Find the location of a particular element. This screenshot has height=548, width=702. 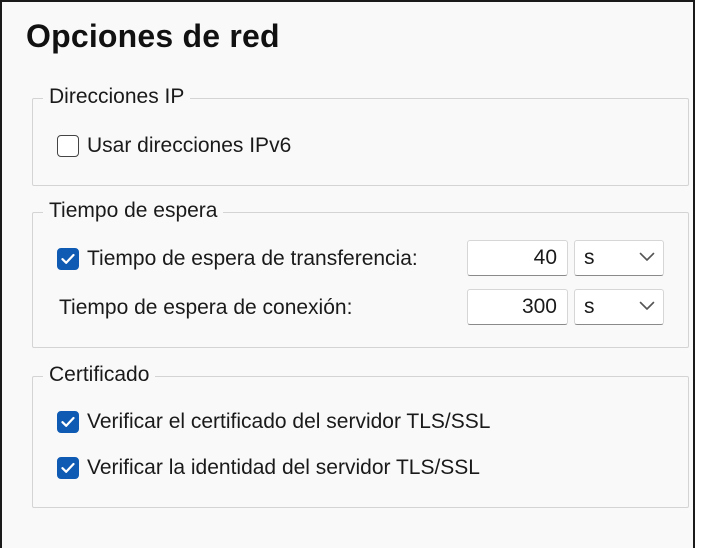

connection-timeout-row: Tiempo de espera de conexión: is located at coordinates (205, 308).